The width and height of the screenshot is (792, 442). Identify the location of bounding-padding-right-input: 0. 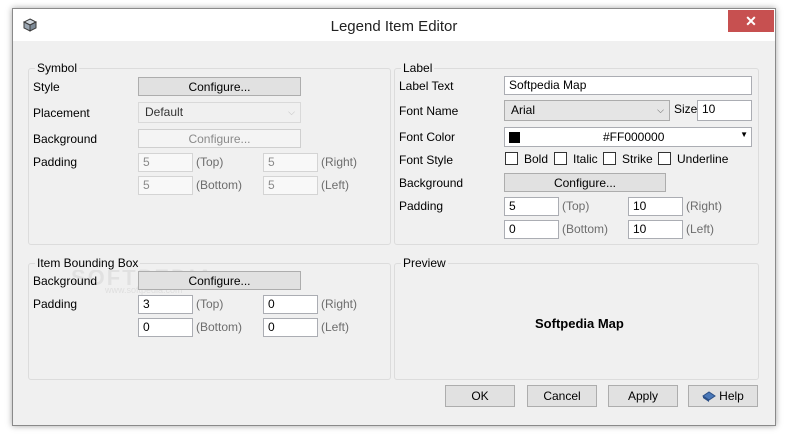
(290, 304).